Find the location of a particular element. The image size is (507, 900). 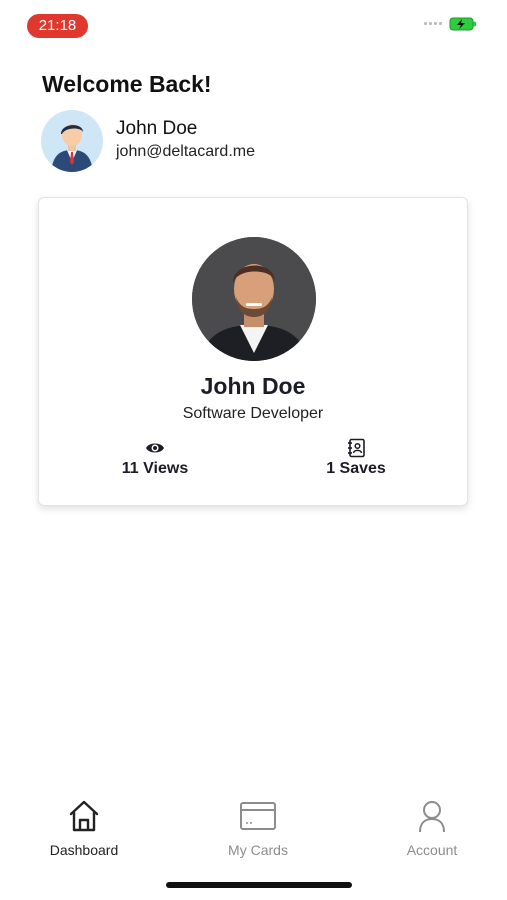

saves-stat: 1 Saves is located at coordinates (356, 458).